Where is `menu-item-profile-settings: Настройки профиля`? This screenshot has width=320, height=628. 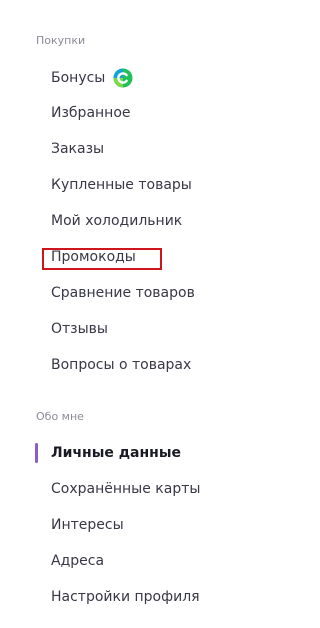
menu-item-profile-settings: Настройки профиля is located at coordinates (125, 597).